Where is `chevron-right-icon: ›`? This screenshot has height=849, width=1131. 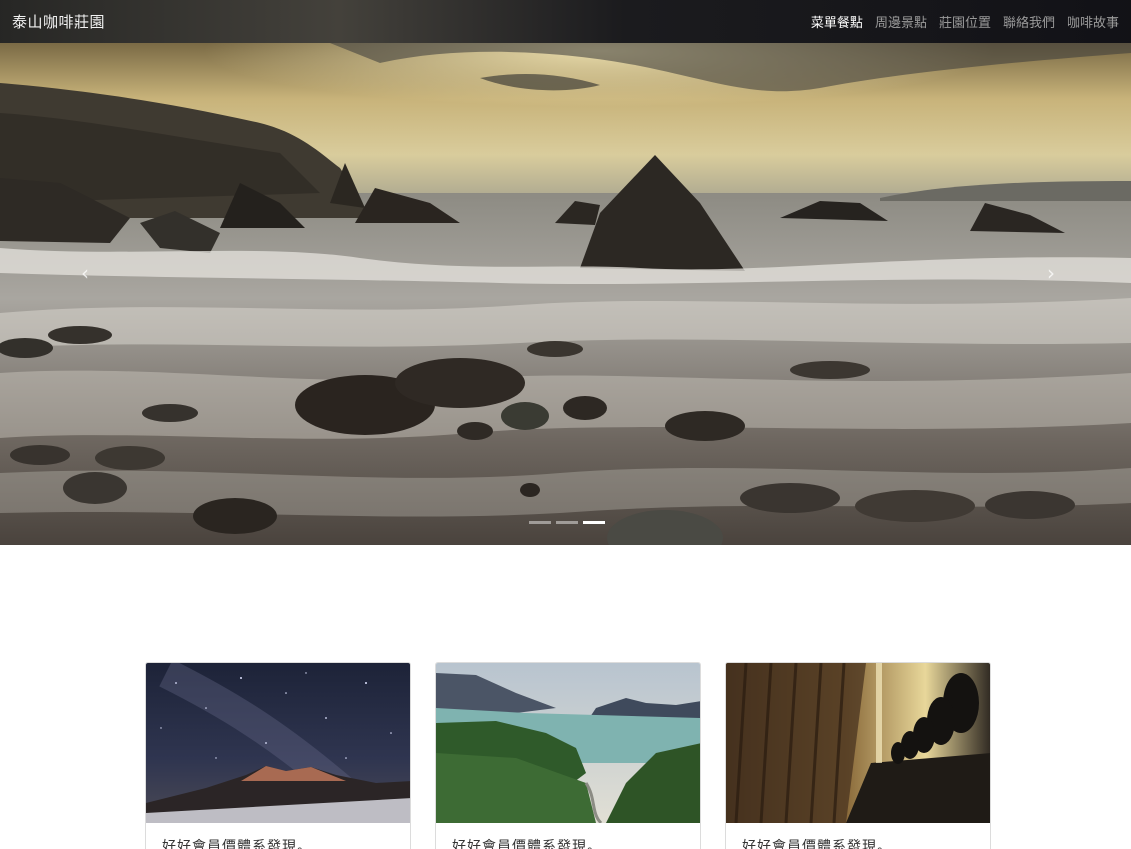 chevron-right-icon: › is located at coordinates (1051, 273).